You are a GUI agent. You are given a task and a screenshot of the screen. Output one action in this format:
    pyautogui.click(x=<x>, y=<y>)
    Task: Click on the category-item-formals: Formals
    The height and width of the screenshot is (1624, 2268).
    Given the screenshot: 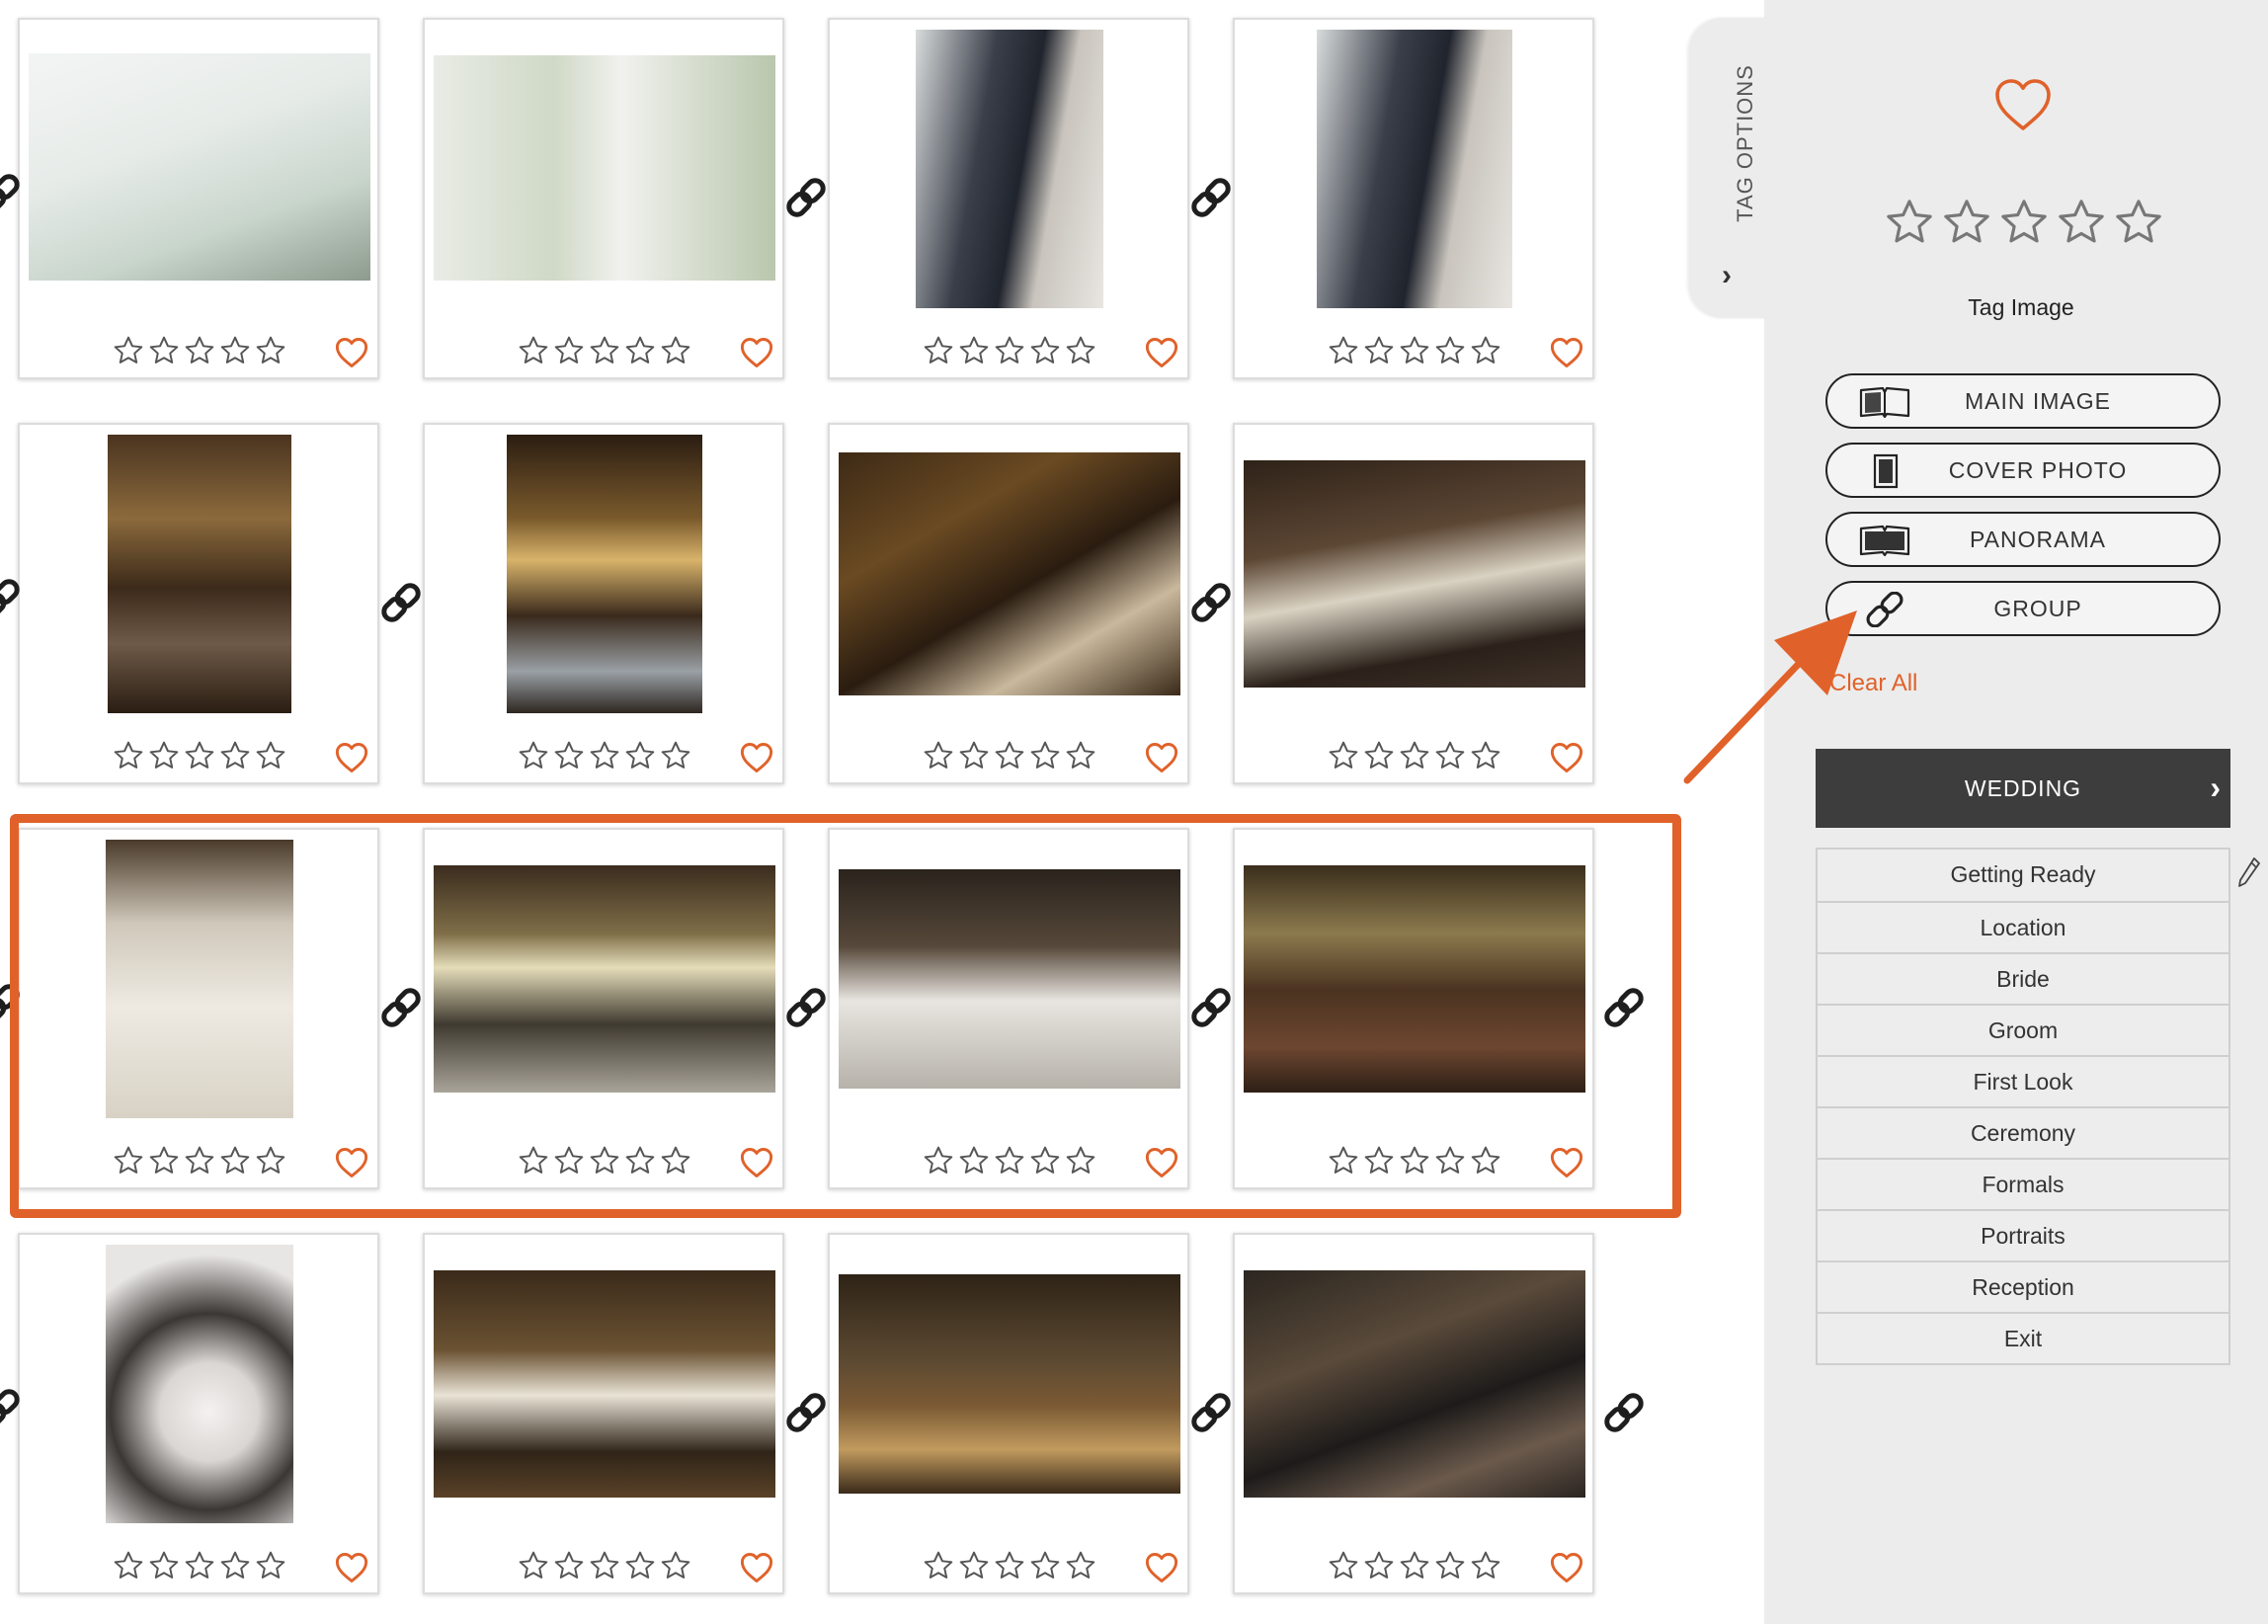 What is the action you would take?
    pyautogui.click(x=2023, y=1184)
    